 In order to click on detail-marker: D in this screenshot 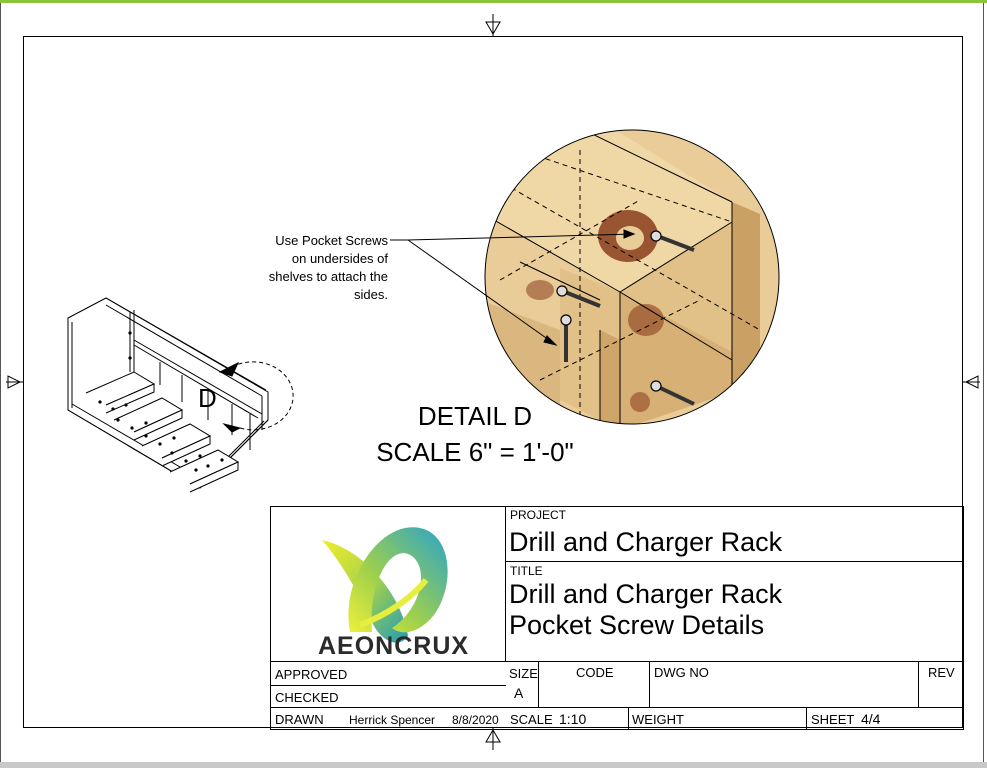, I will do `click(207, 398)`.